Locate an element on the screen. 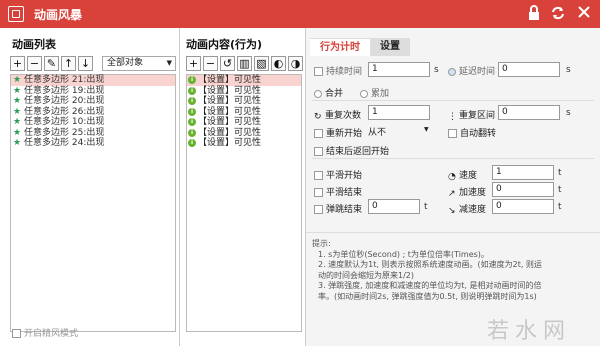 The height and width of the screenshot is (346, 600). list-item: ★ 任意多边形 25:出现 is located at coordinates (93, 133).